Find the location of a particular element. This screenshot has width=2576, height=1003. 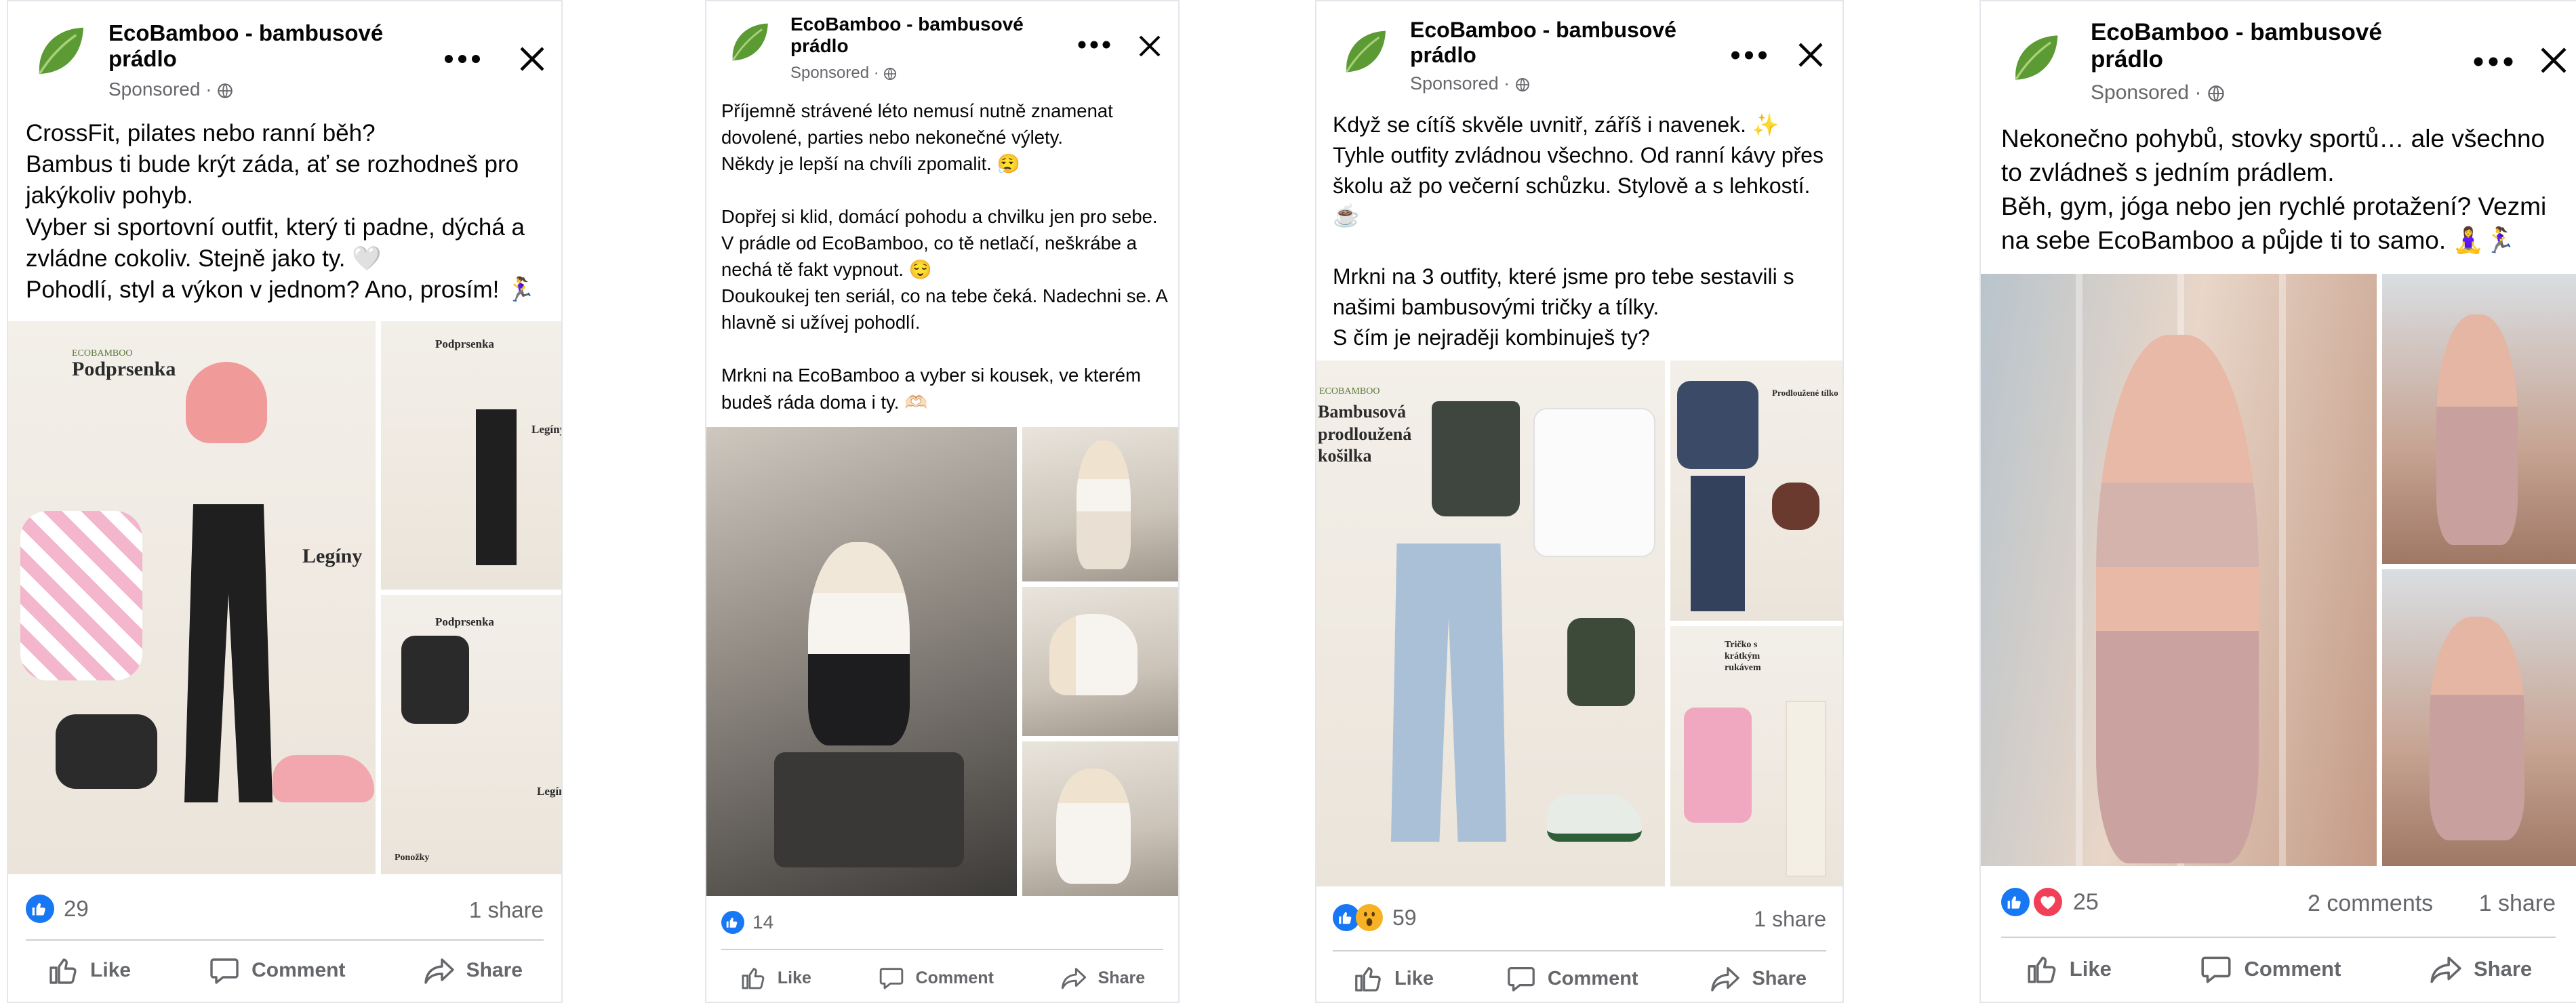

trousers-graphic is located at coordinates (1806, 789).